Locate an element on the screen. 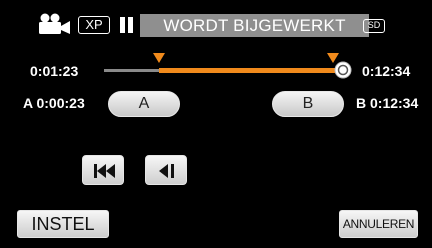  point-a-time: A 0:00:23 is located at coordinates (54, 103).